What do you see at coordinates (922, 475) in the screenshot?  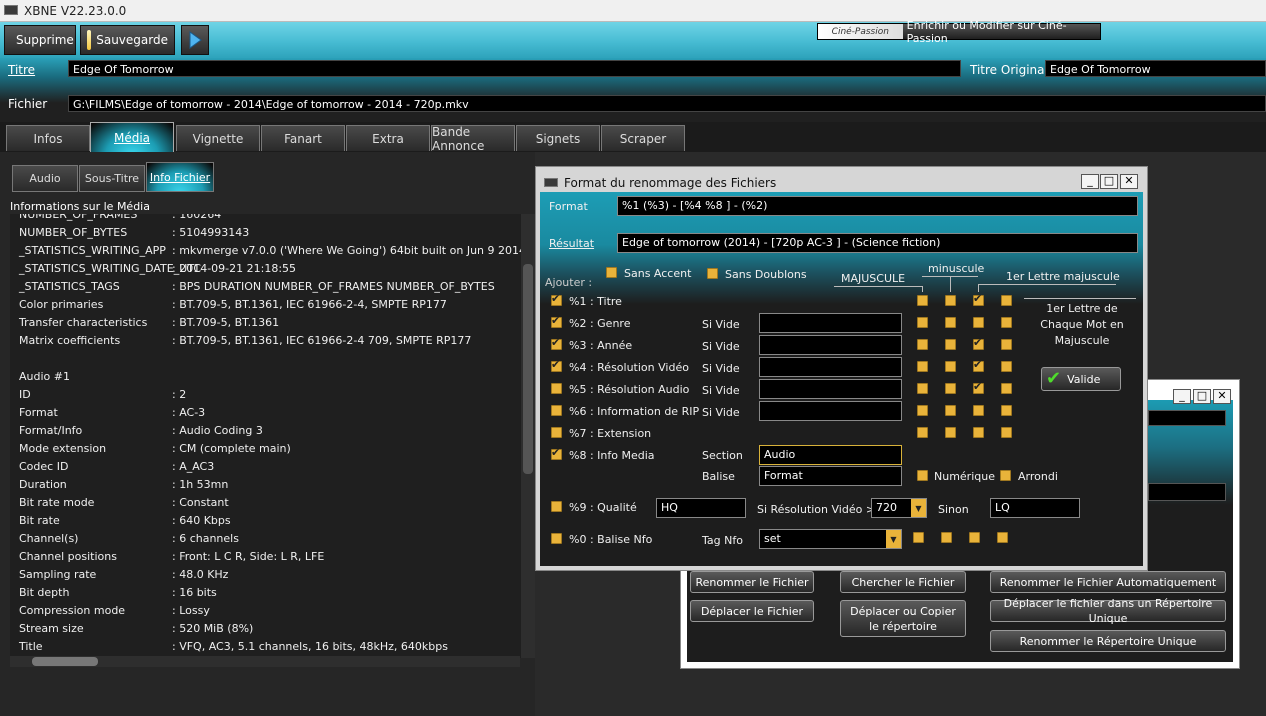 I see `numerique-checkbox` at bounding box center [922, 475].